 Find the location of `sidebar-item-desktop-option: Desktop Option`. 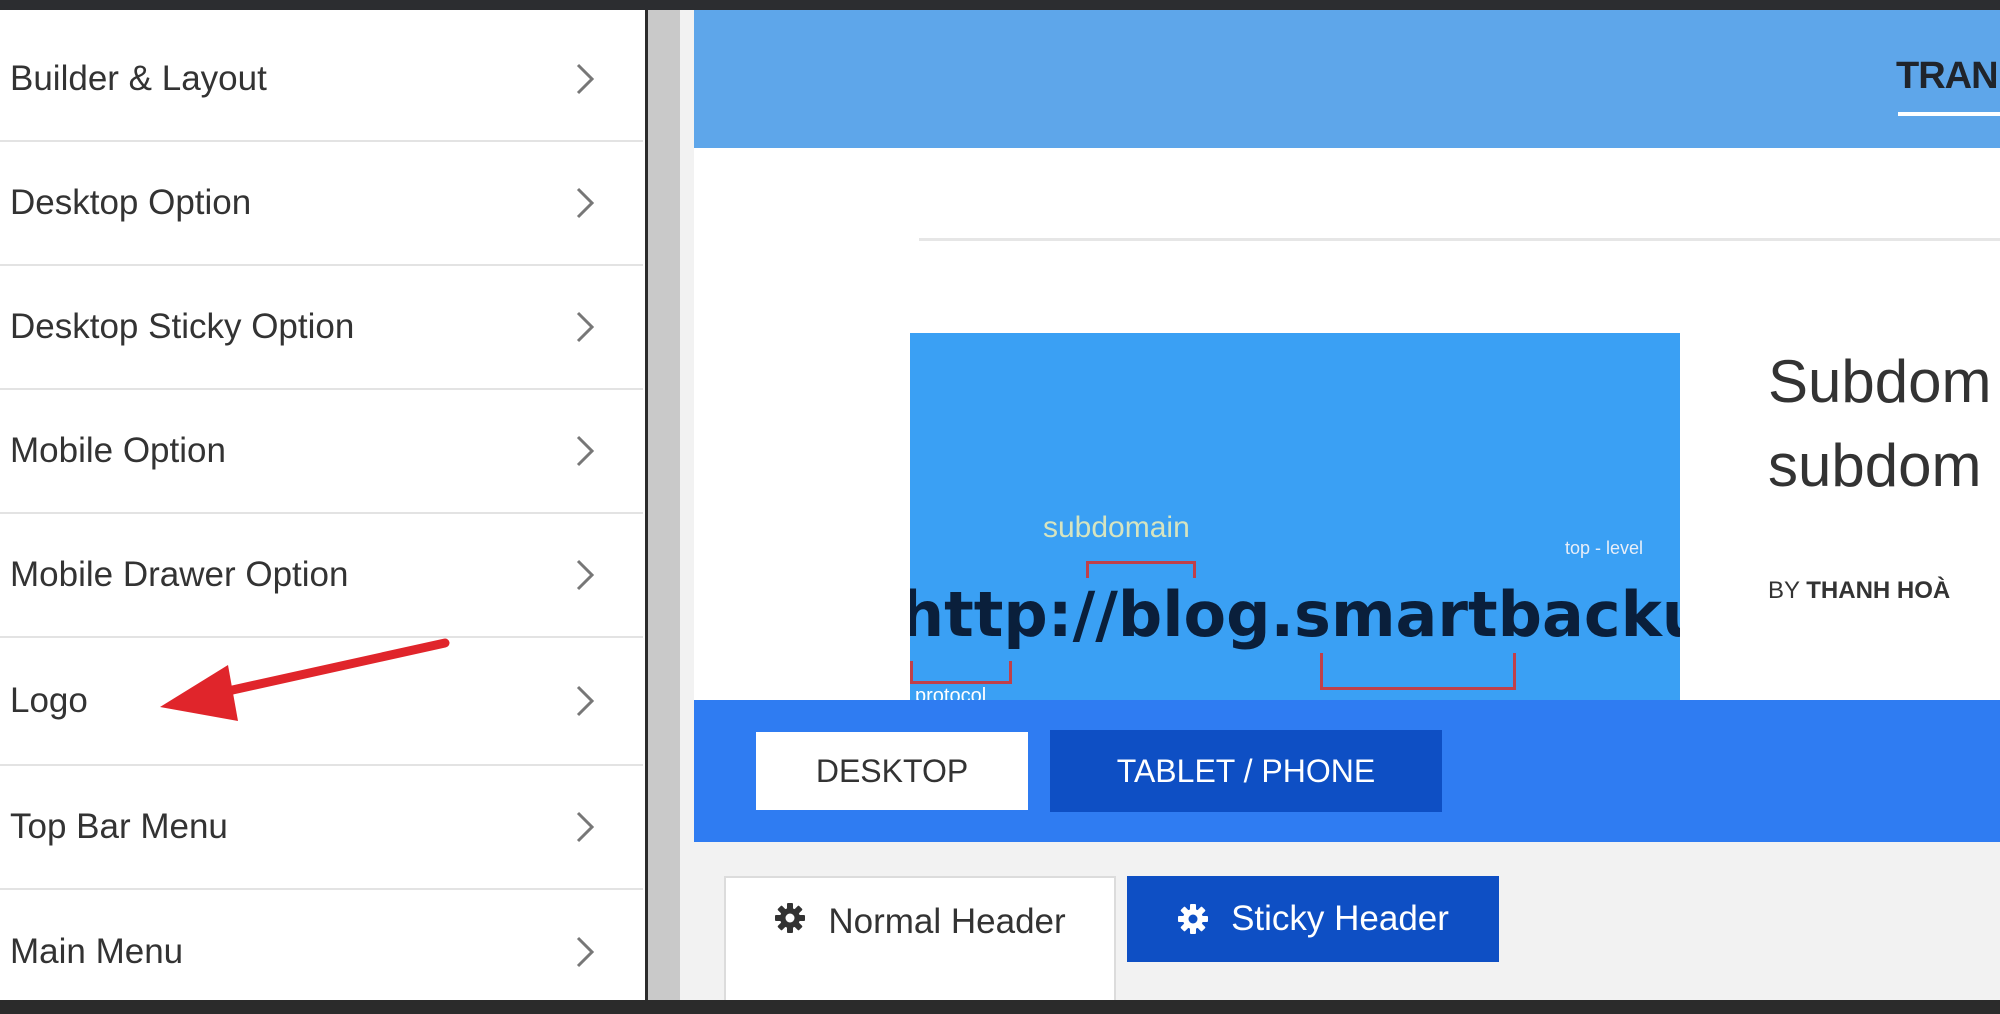

sidebar-item-desktop-option: Desktop Option is located at coordinates (321, 204).